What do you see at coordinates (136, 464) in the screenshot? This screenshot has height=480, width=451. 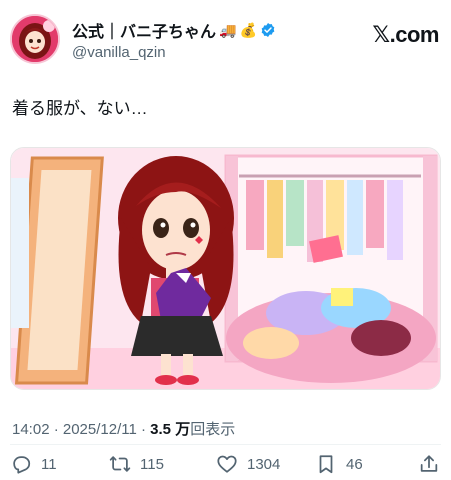 I see `repost-button: 115` at bounding box center [136, 464].